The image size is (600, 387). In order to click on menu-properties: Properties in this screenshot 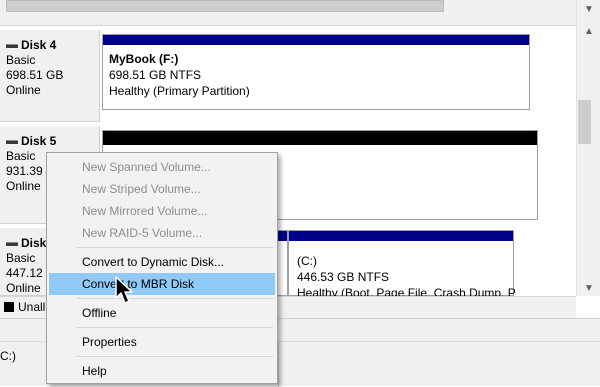, I will do `click(162, 342)`.